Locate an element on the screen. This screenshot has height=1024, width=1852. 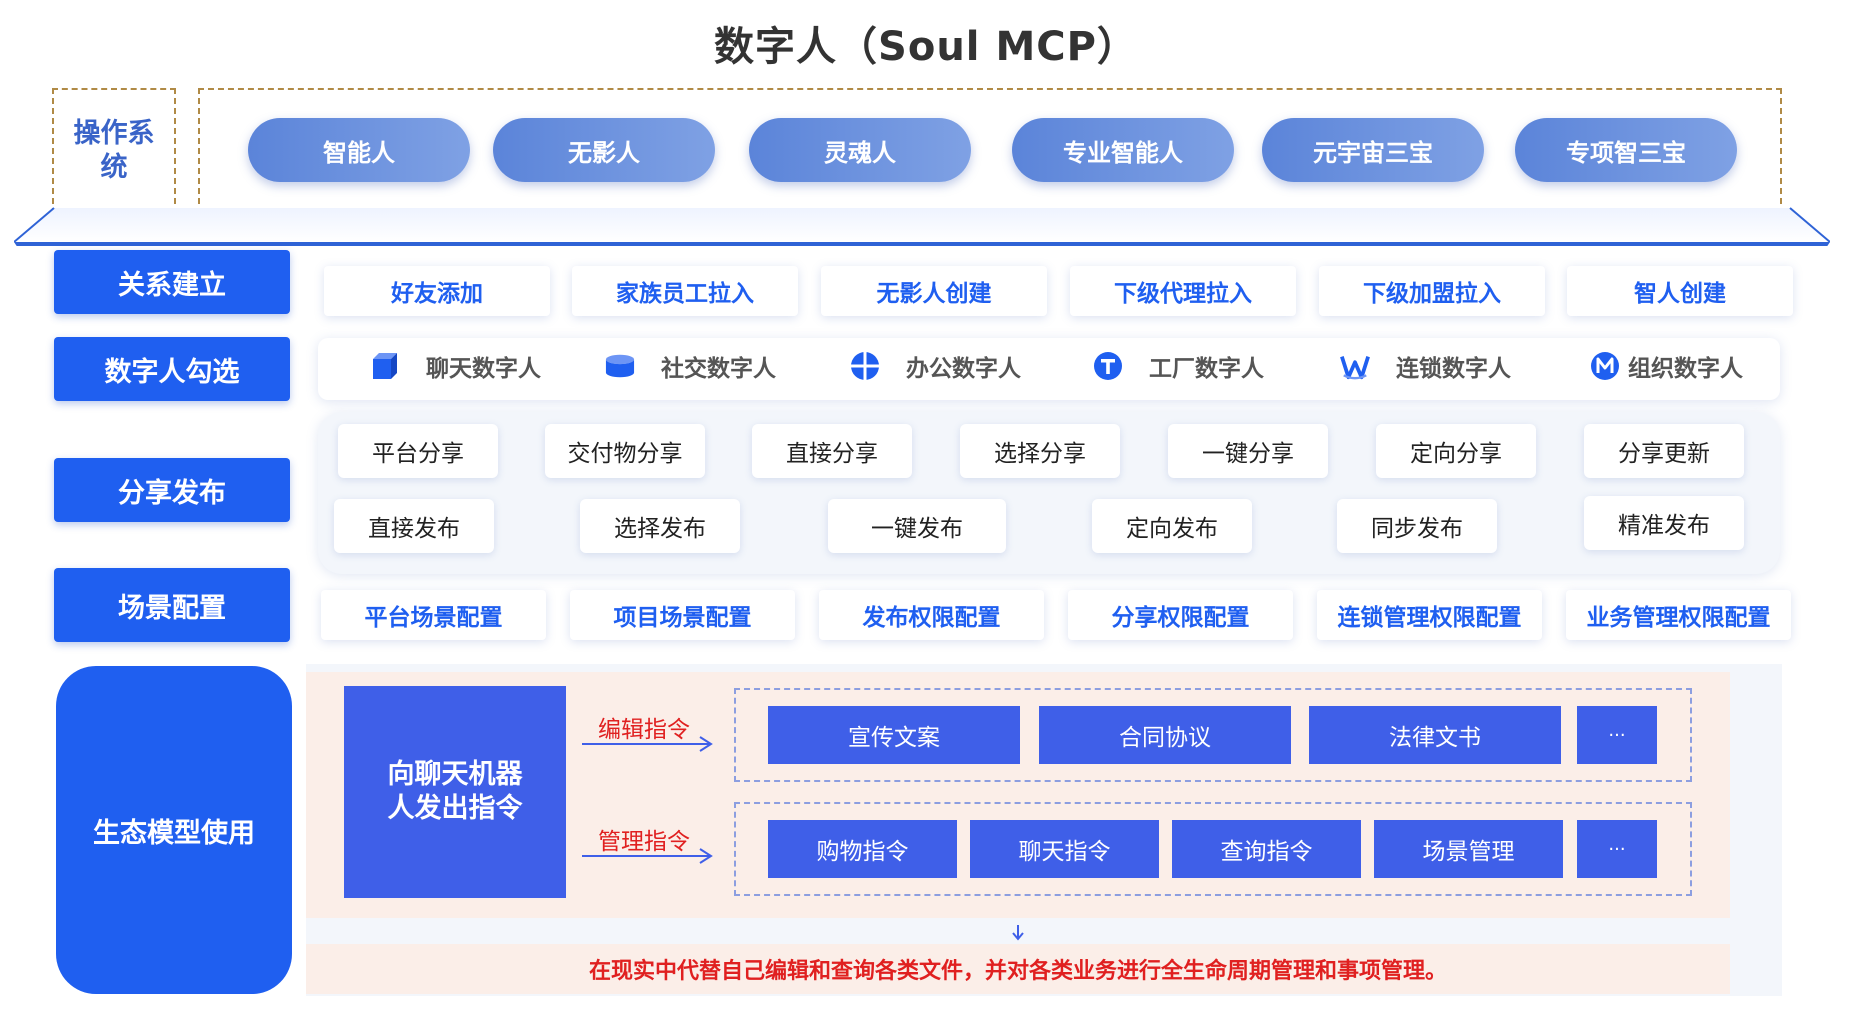
scene-item: 分享权限配置 is located at coordinates (1180, 615).